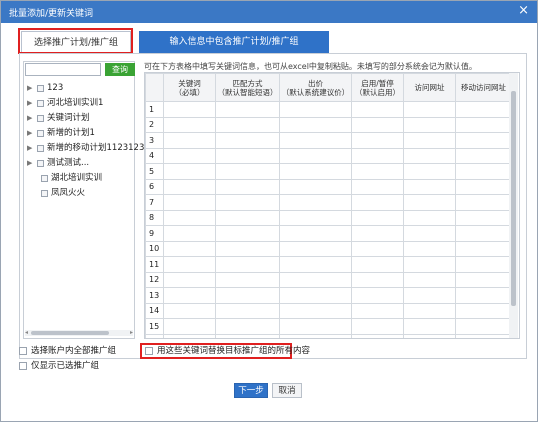 This screenshot has width=538, height=422. I want to click on tree-item: ▶ 关键词计划, so click(80, 118).